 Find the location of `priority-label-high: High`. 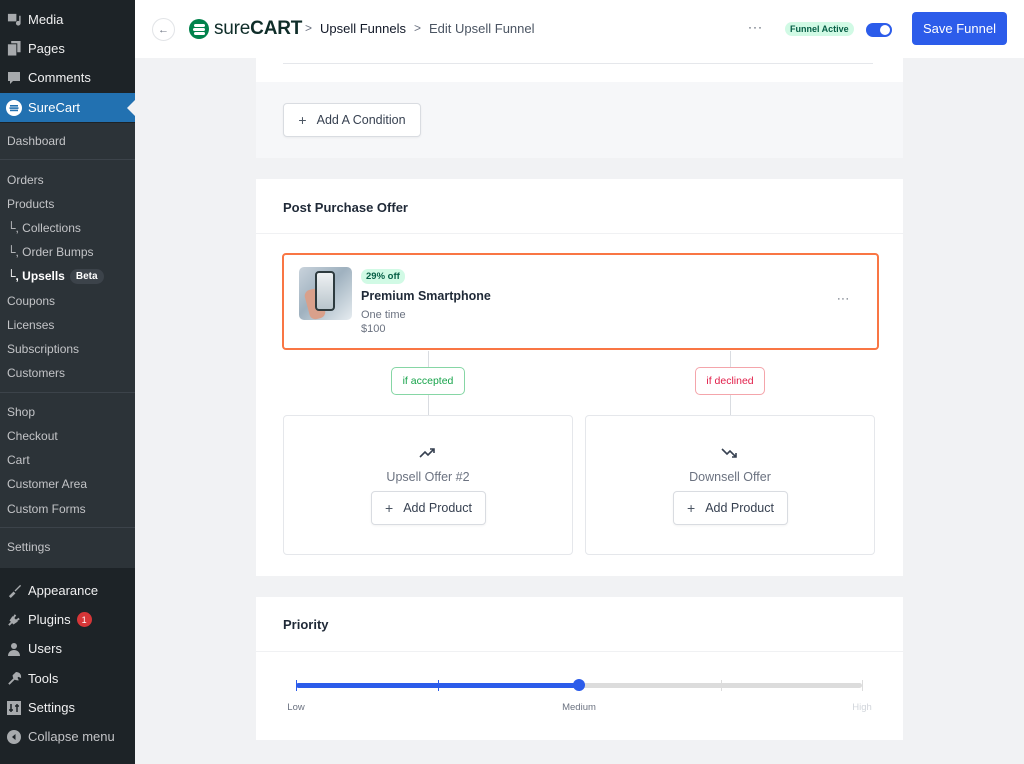

priority-label-high: High is located at coordinates (862, 707).